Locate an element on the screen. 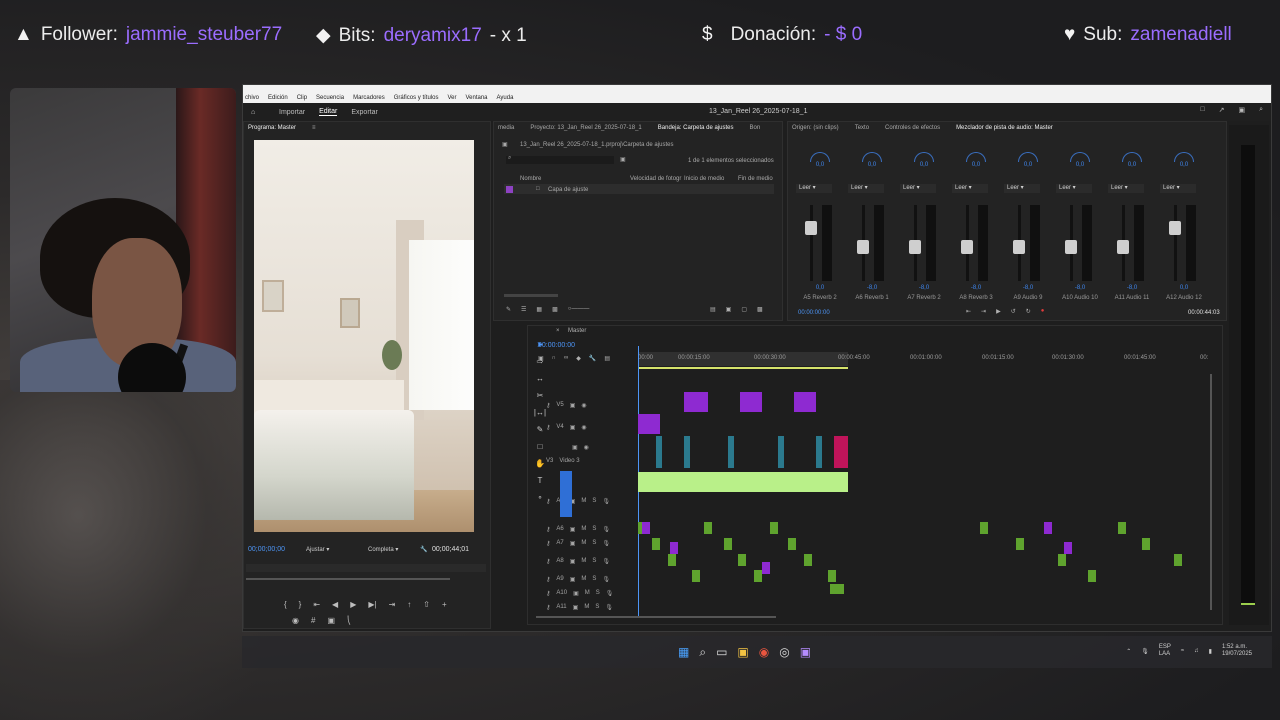 The height and width of the screenshot is (720, 1280). task-view-icon: ▭ is located at coordinates (721, 652).